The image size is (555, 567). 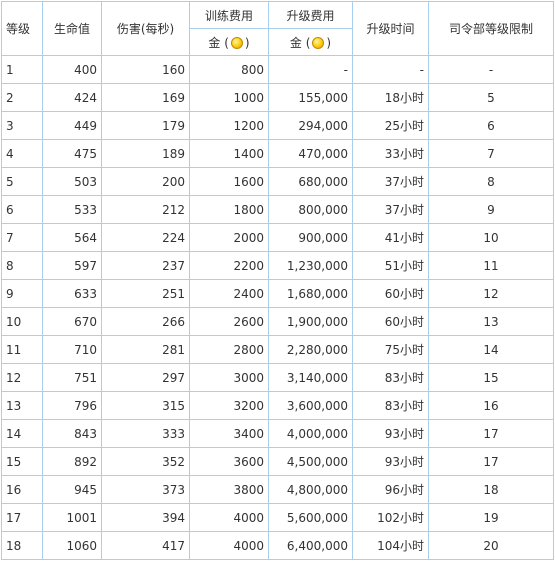 What do you see at coordinates (491, 265) in the screenshot?
I see `cell-hq-level: 11` at bounding box center [491, 265].